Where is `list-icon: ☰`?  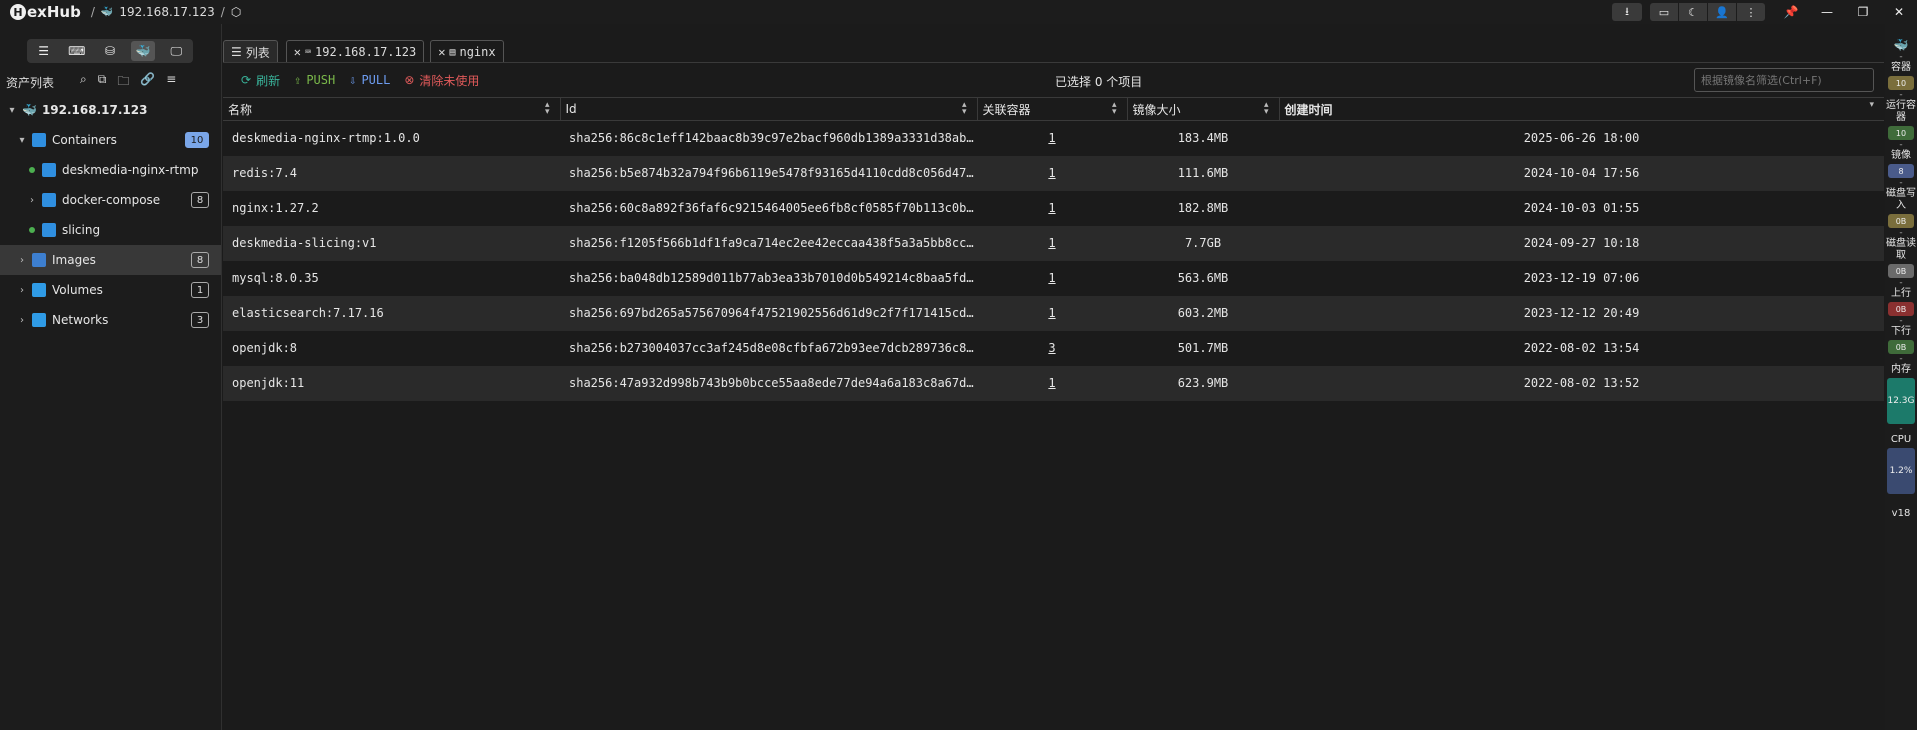
list-icon: ☰ is located at coordinates (44, 51).